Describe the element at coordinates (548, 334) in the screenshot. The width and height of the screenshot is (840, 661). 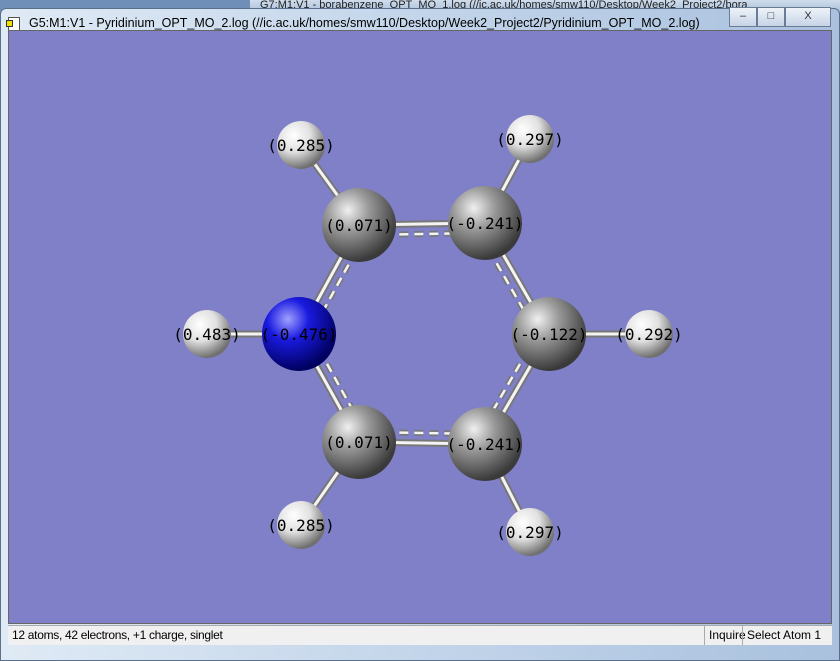
I see `charge-label: (-0.122)` at that location.